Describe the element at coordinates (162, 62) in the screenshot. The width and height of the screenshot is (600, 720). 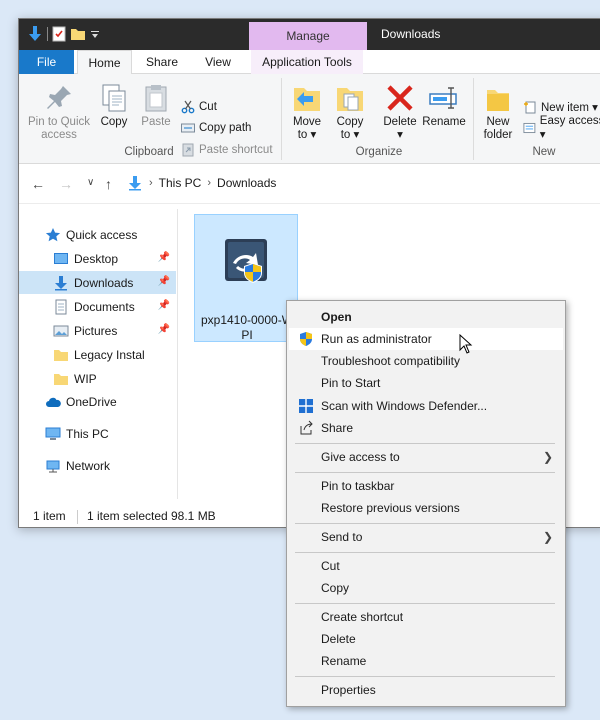
I see `tab-share: Share` at that location.